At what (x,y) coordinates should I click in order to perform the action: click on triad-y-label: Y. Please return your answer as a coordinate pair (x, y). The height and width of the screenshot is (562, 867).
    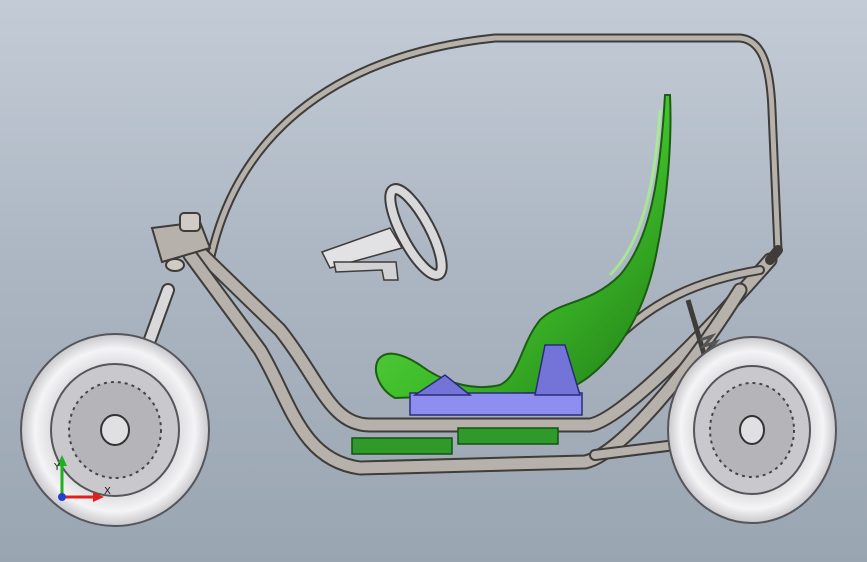
    Looking at the image, I should click on (57, 467).